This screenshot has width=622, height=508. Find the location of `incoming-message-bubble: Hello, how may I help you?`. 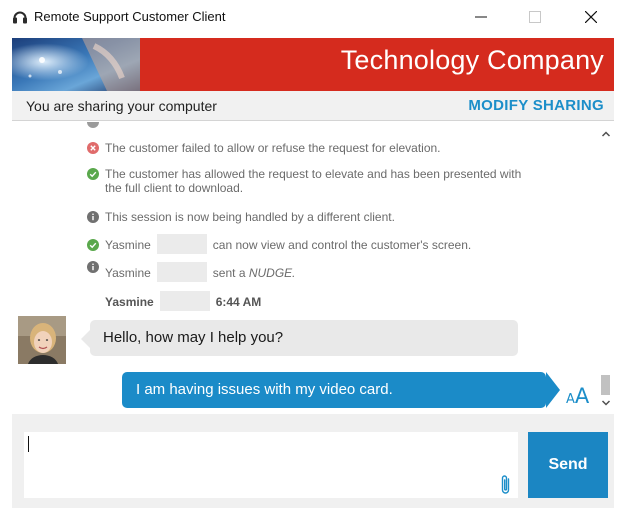

incoming-message-bubble: Hello, how may I help you? is located at coordinates (299, 338).